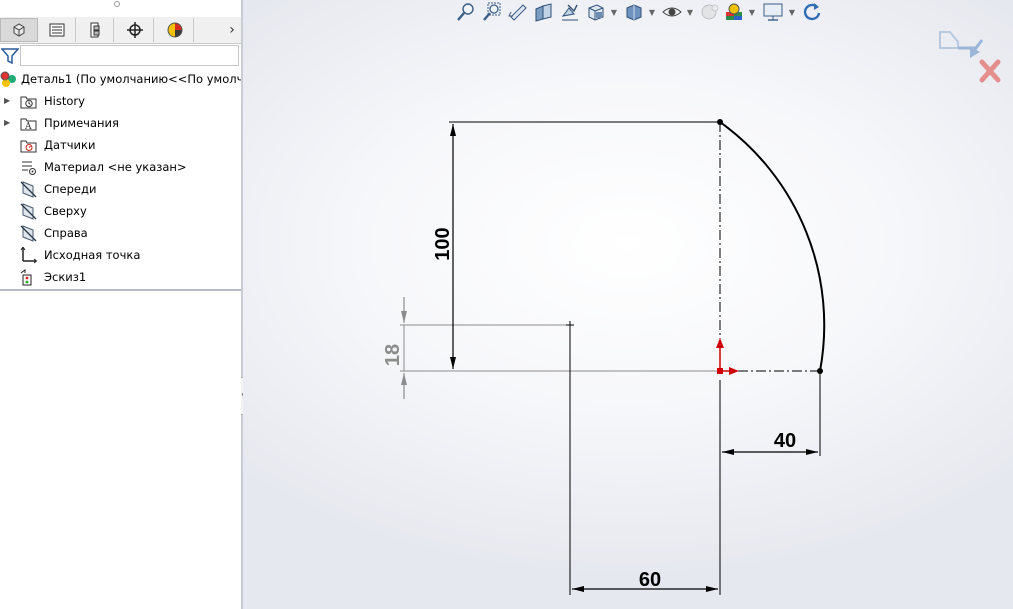 The width and height of the screenshot is (1013, 609). What do you see at coordinates (120, 277) in the screenshot?
I see `tree-item-sketch1: Эскиз1` at bounding box center [120, 277].